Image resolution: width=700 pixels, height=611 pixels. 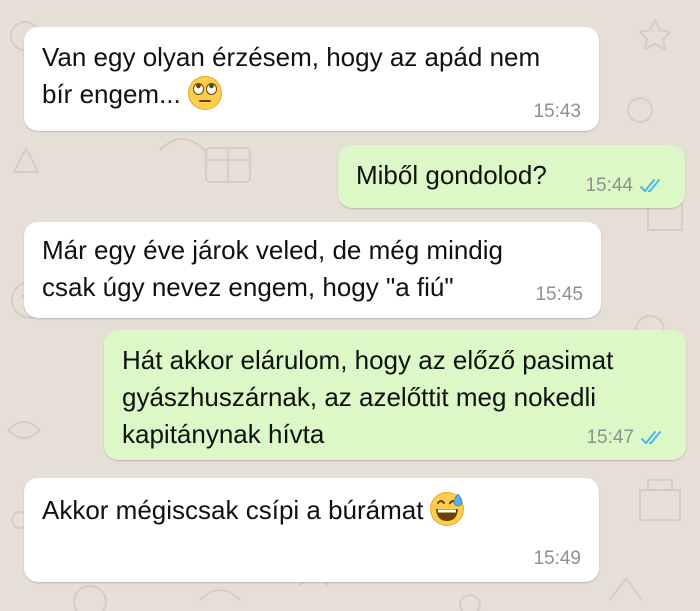 I want to click on timestamp: 15:45, so click(x=559, y=294).